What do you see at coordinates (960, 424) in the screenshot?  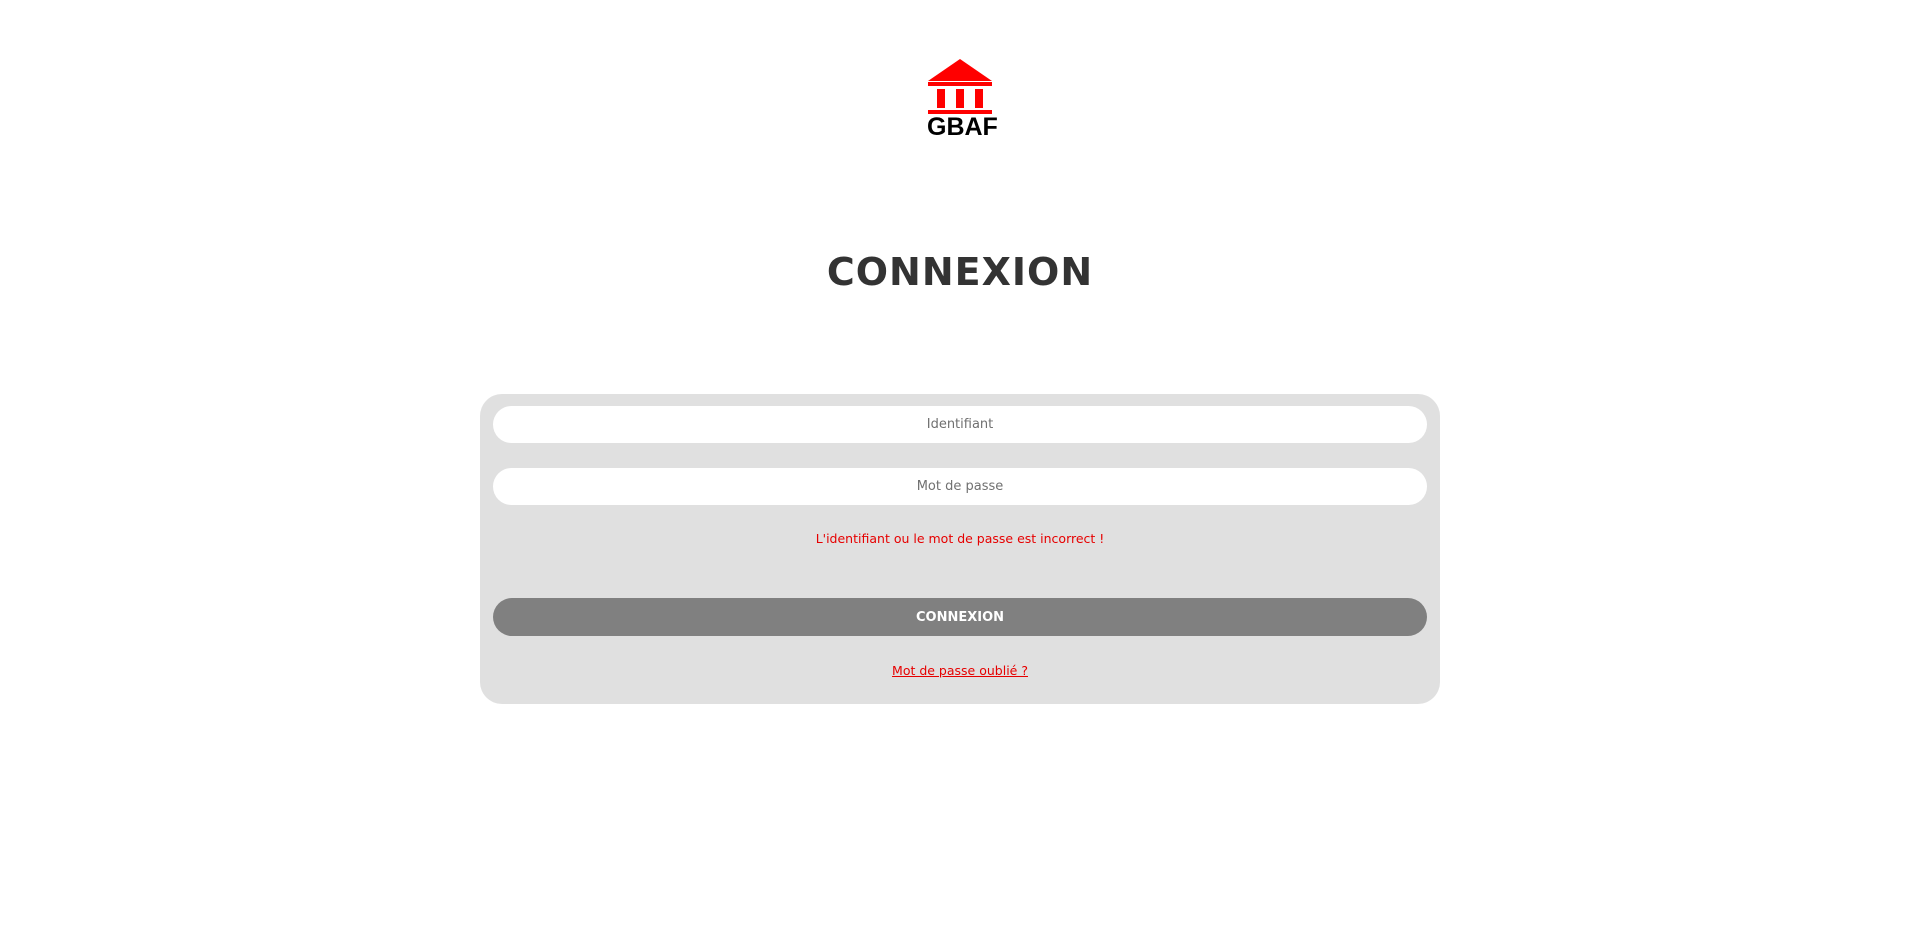 I see `username-input` at bounding box center [960, 424].